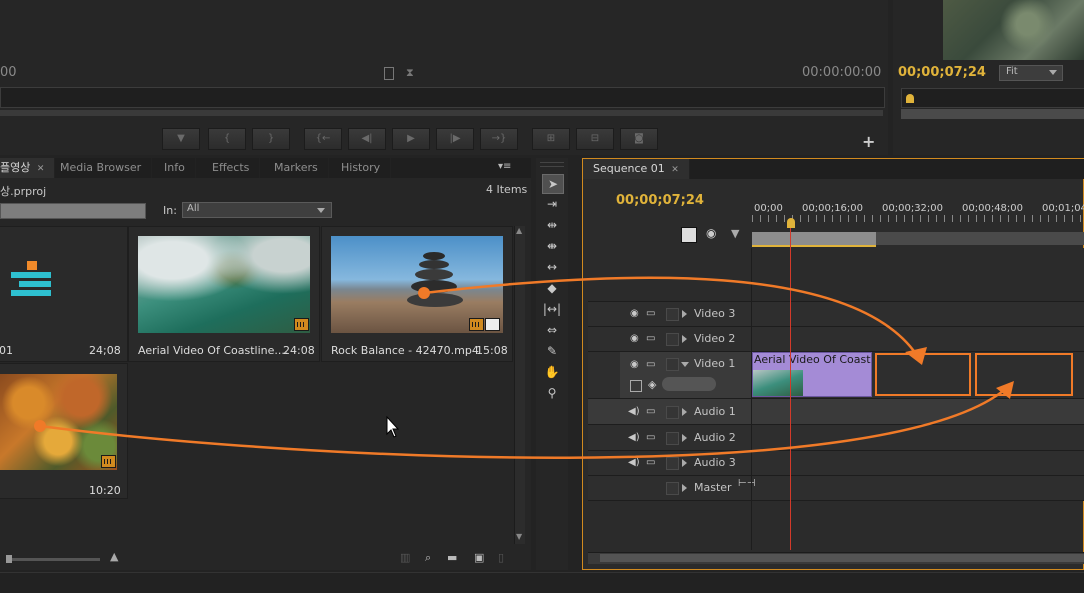 The width and height of the screenshot is (1084, 593). Describe the element at coordinates (393, 426) in the screenshot. I see `mouse-cursor-icon` at that location.